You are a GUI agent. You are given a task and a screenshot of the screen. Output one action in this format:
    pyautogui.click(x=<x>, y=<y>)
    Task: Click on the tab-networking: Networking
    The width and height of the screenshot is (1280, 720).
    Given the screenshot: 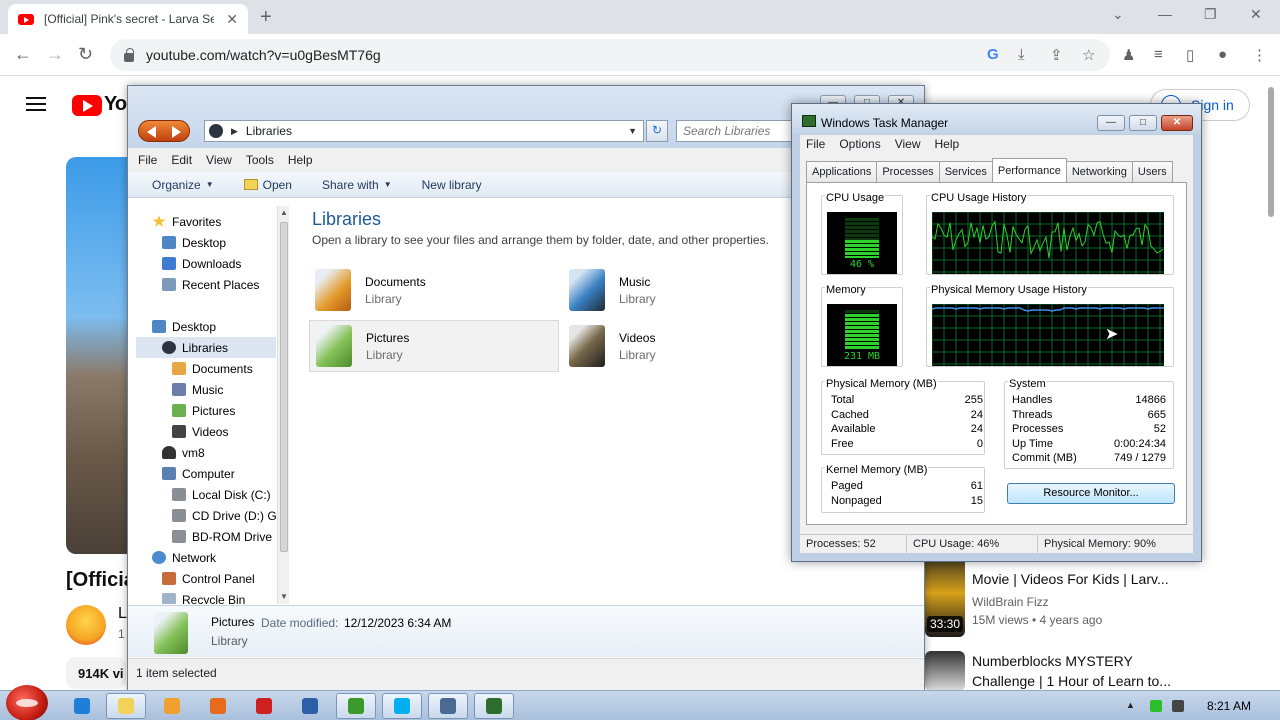 What is the action you would take?
    pyautogui.click(x=1099, y=172)
    